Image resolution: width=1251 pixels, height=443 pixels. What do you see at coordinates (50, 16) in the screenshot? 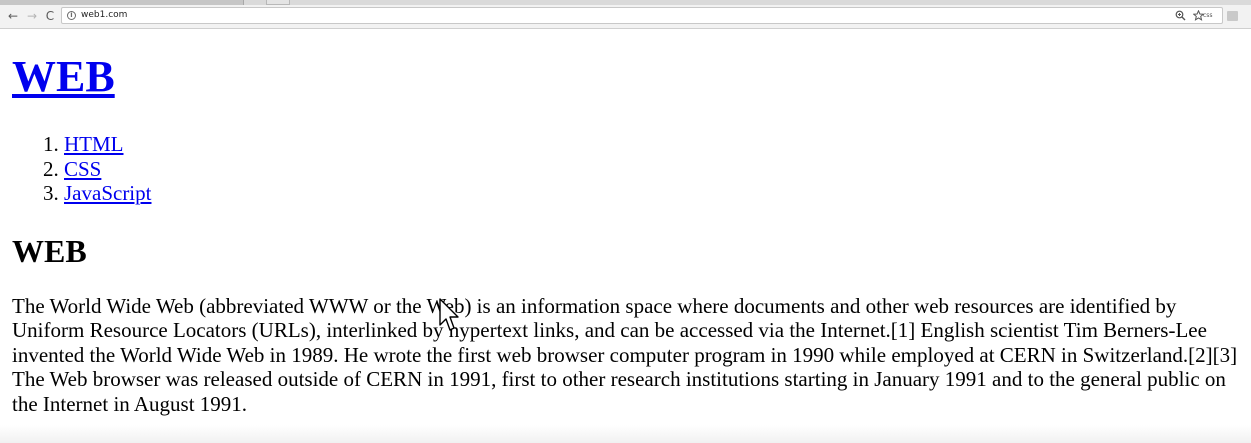
I see `reload-icon: C` at bounding box center [50, 16].